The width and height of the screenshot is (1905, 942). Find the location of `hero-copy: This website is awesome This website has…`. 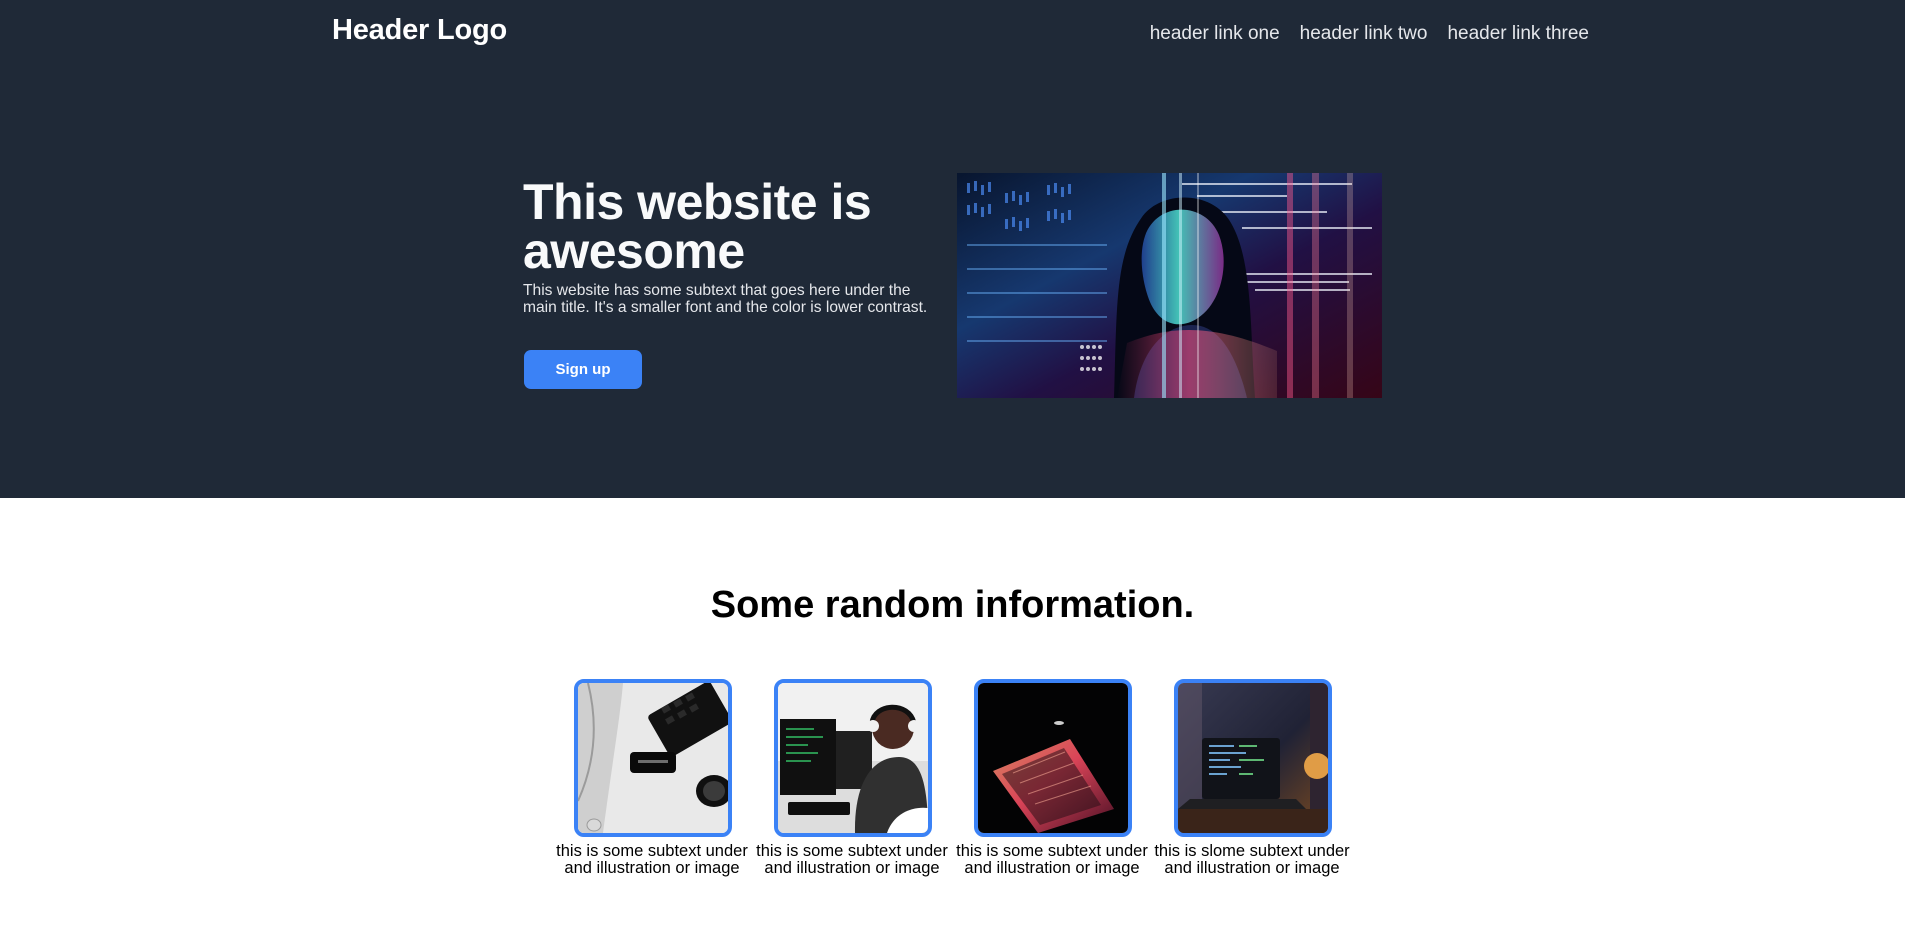

hero-copy: This website is awesome This website has… is located at coordinates (728, 245).